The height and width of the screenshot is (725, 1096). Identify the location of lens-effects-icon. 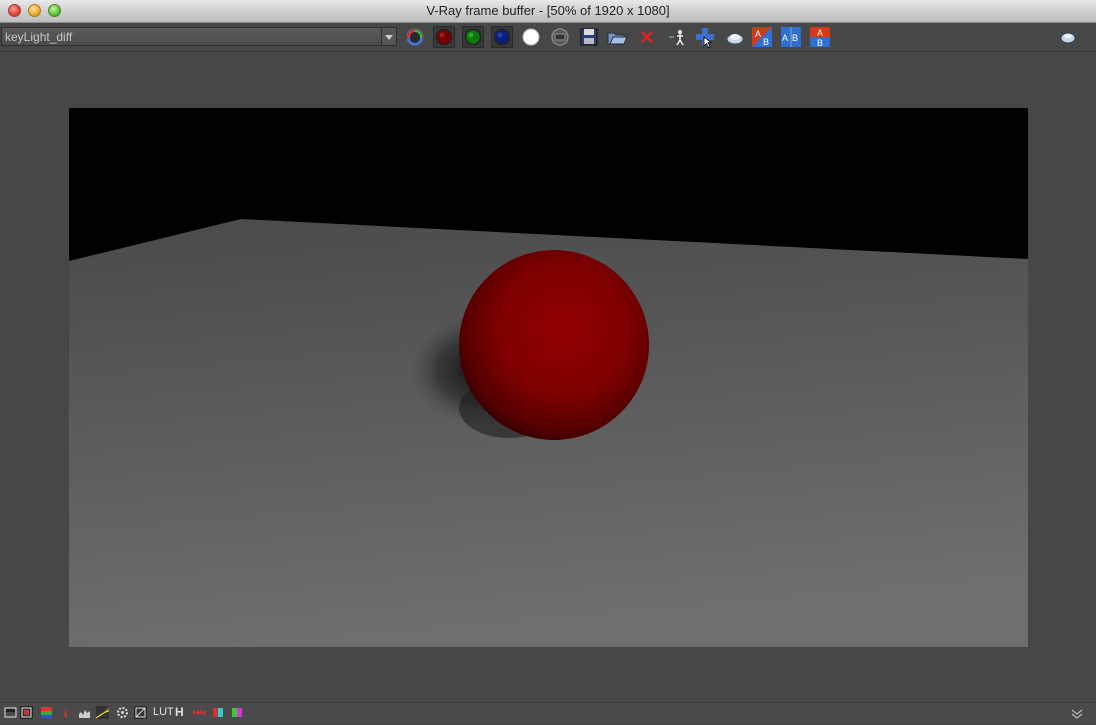
(140, 712).